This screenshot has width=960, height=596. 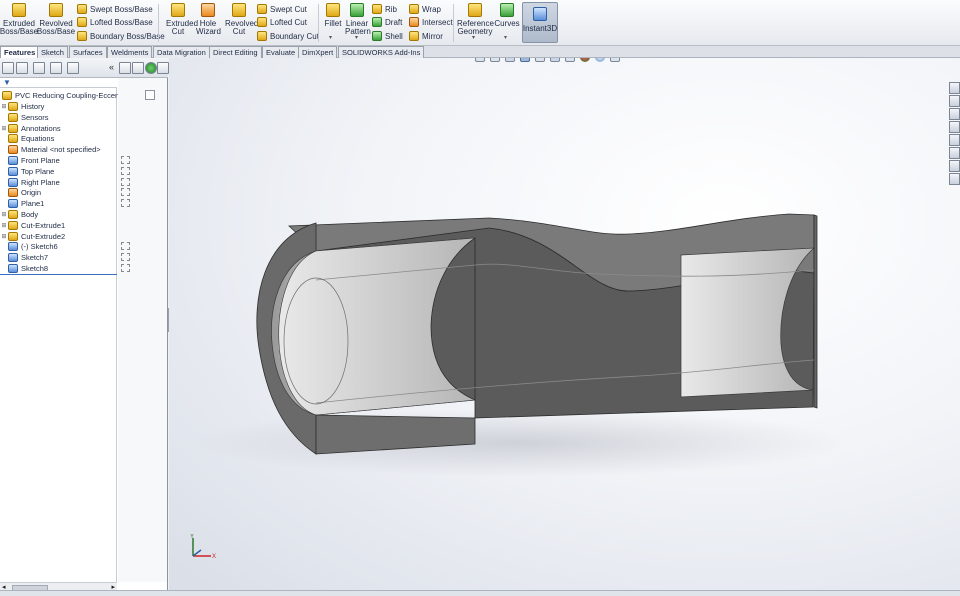 I want to click on curves-dropdown-icon: ▾, so click(x=505, y=37).